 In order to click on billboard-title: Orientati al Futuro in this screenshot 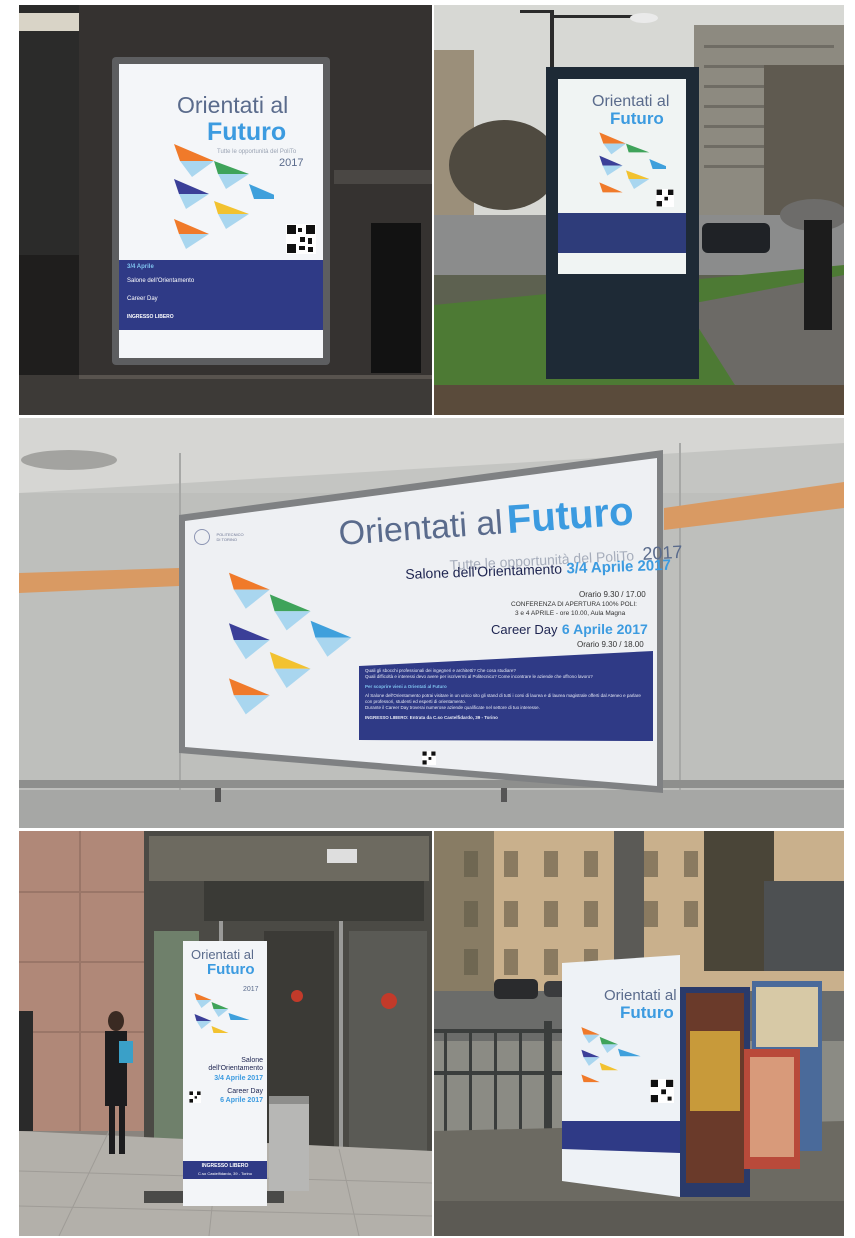, I will do `click(486, 522)`.